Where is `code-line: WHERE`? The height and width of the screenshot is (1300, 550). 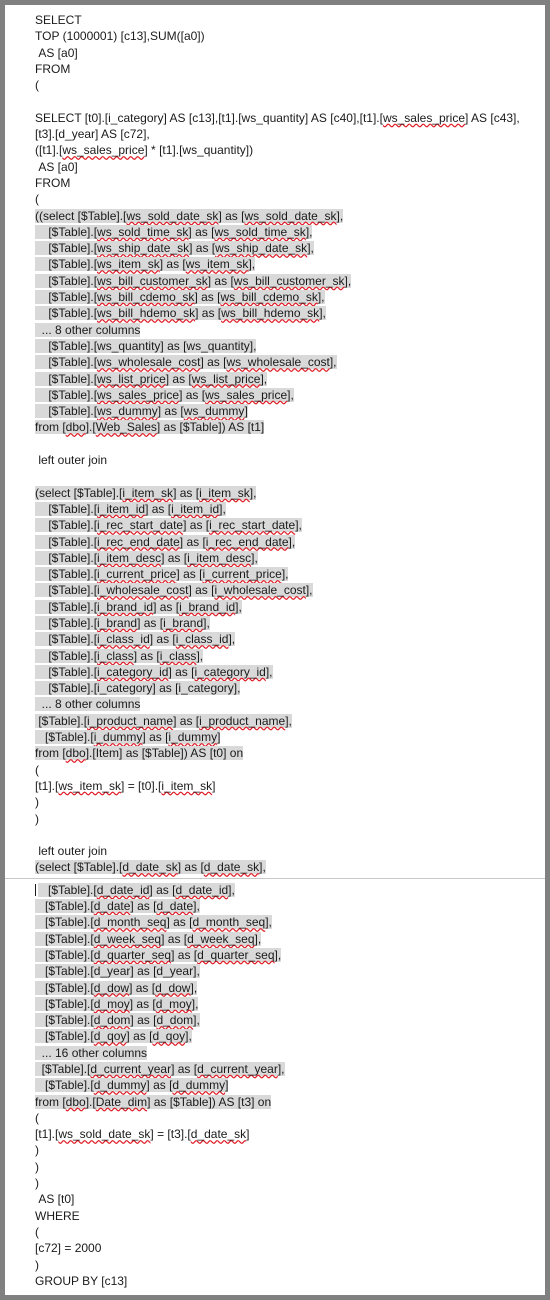
code-line: WHERE is located at coordinates (275, 1216).